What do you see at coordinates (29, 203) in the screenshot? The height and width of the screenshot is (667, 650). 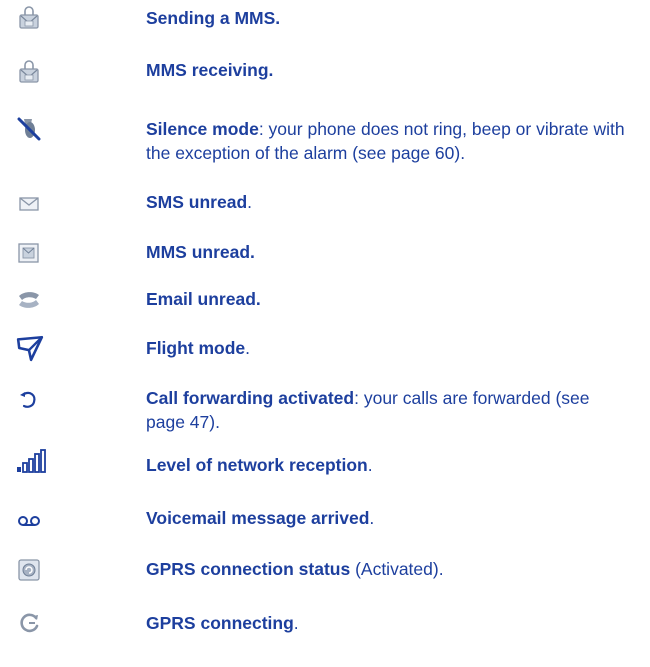 I see `sms-unread-icon` at bounding box center [29, 203].